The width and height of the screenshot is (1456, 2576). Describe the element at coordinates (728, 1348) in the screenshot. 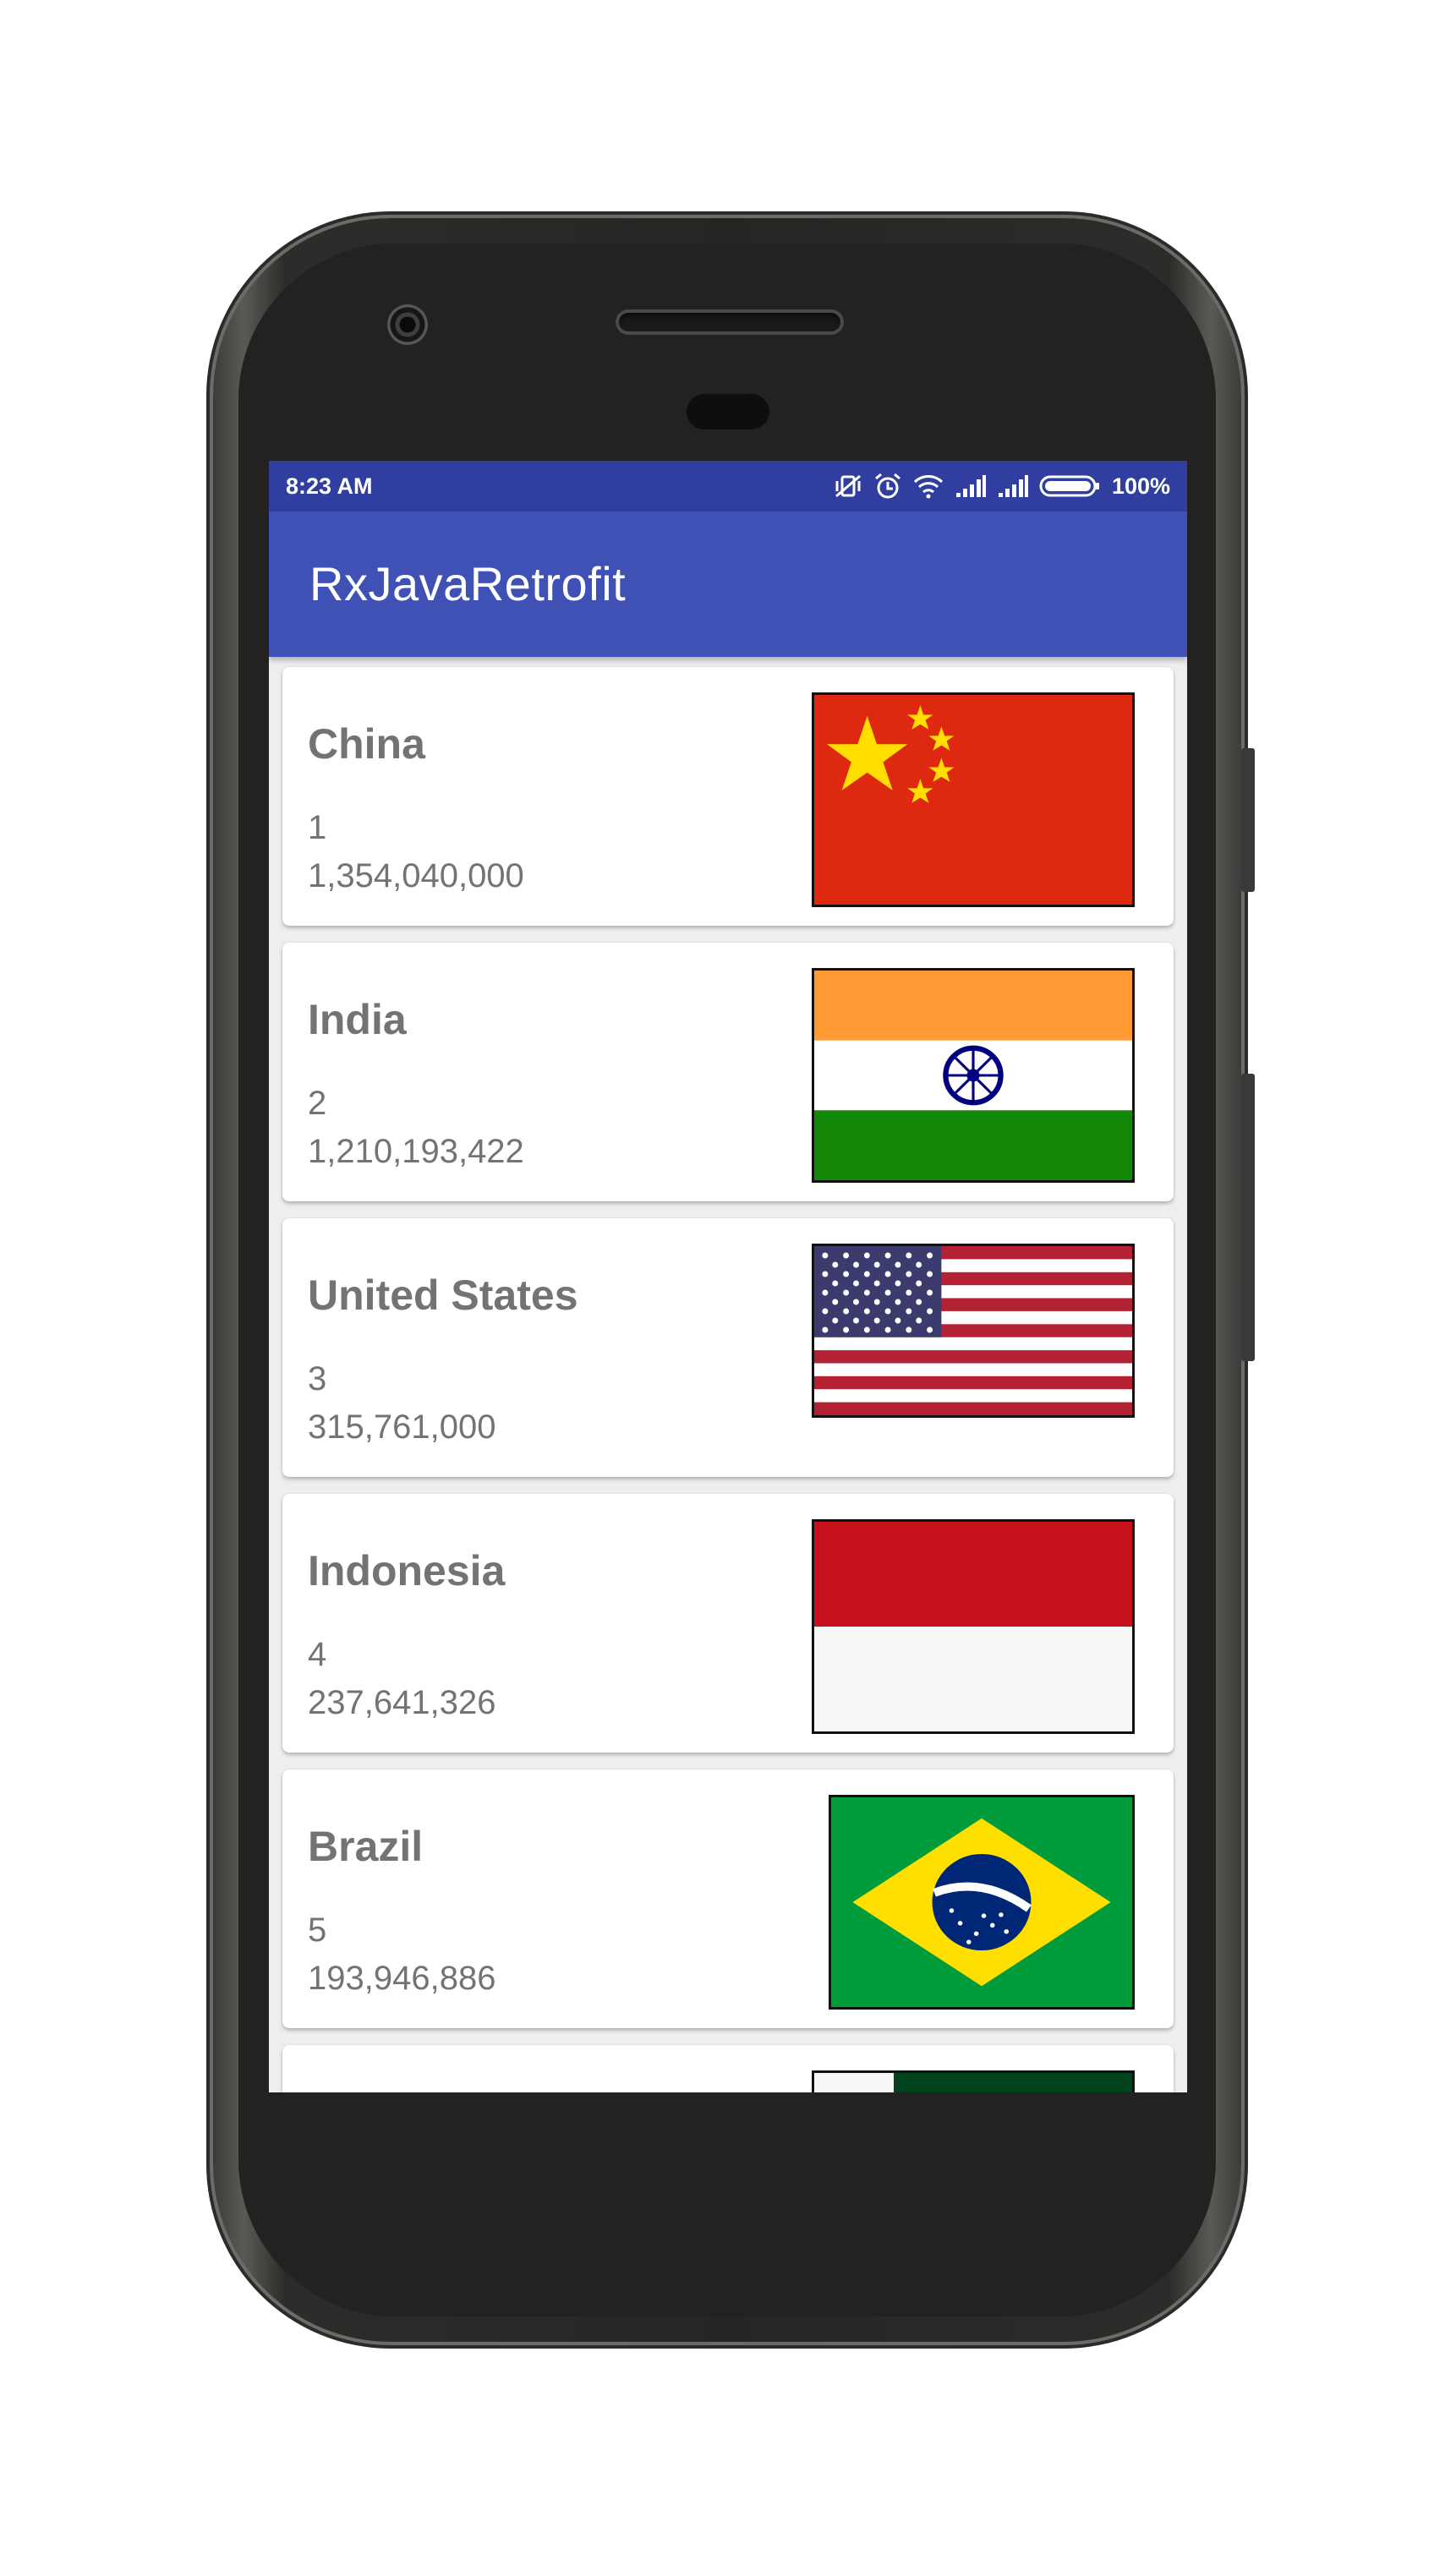

I see `country-card: United States 3 315,761,000` at that location.